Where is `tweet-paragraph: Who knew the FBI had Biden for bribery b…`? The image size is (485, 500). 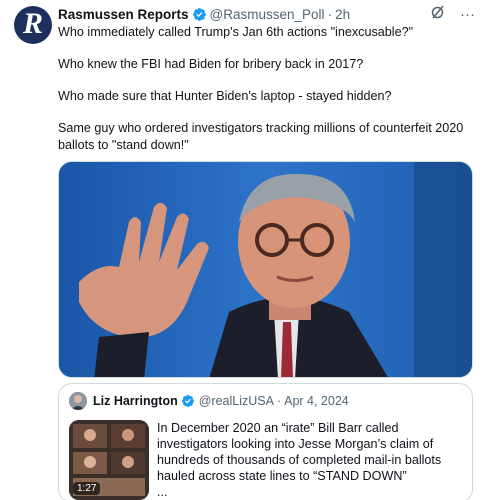
tweet-paragraph: Who knew the FBI had Biden for bribery b… is located at coordinates (211, 64).